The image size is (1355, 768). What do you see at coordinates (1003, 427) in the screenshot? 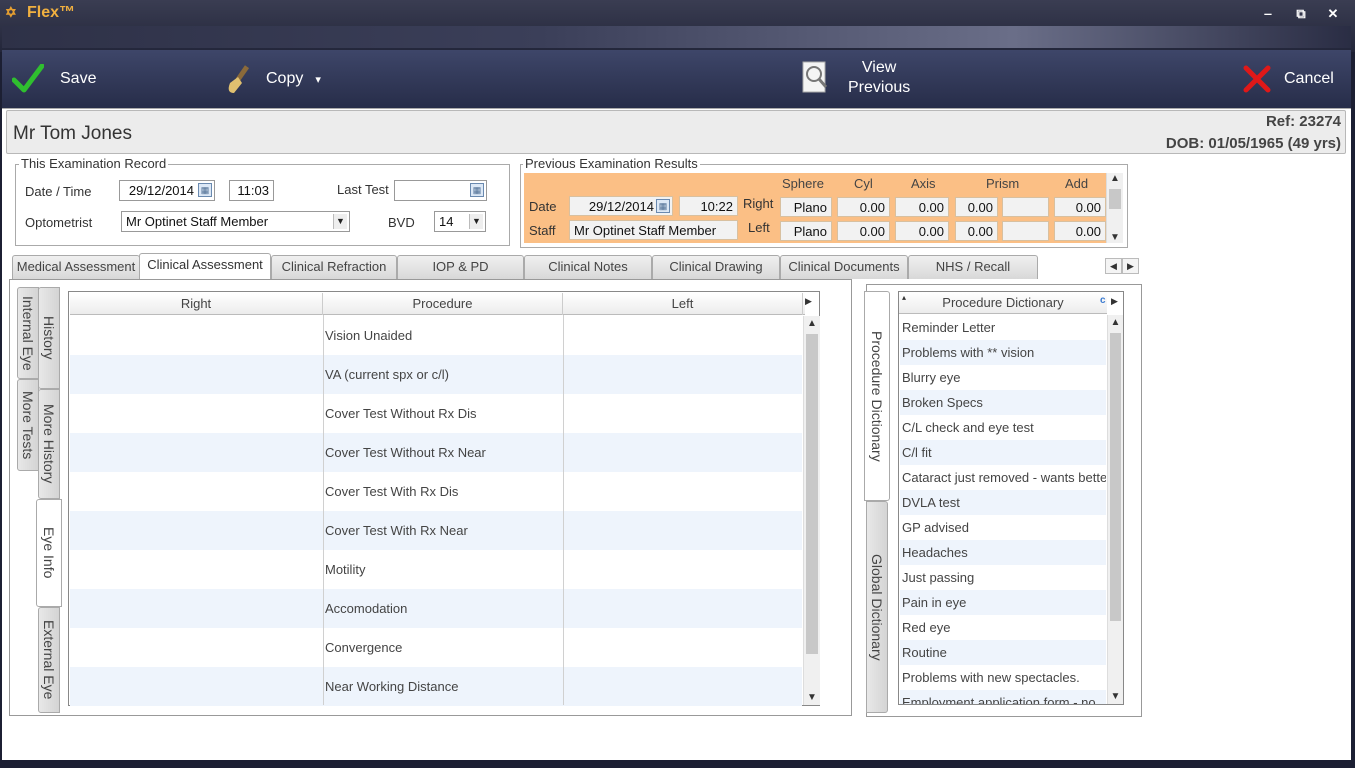
I see `list-item: C/L check and eye test` at bounding box center [1003, 427].